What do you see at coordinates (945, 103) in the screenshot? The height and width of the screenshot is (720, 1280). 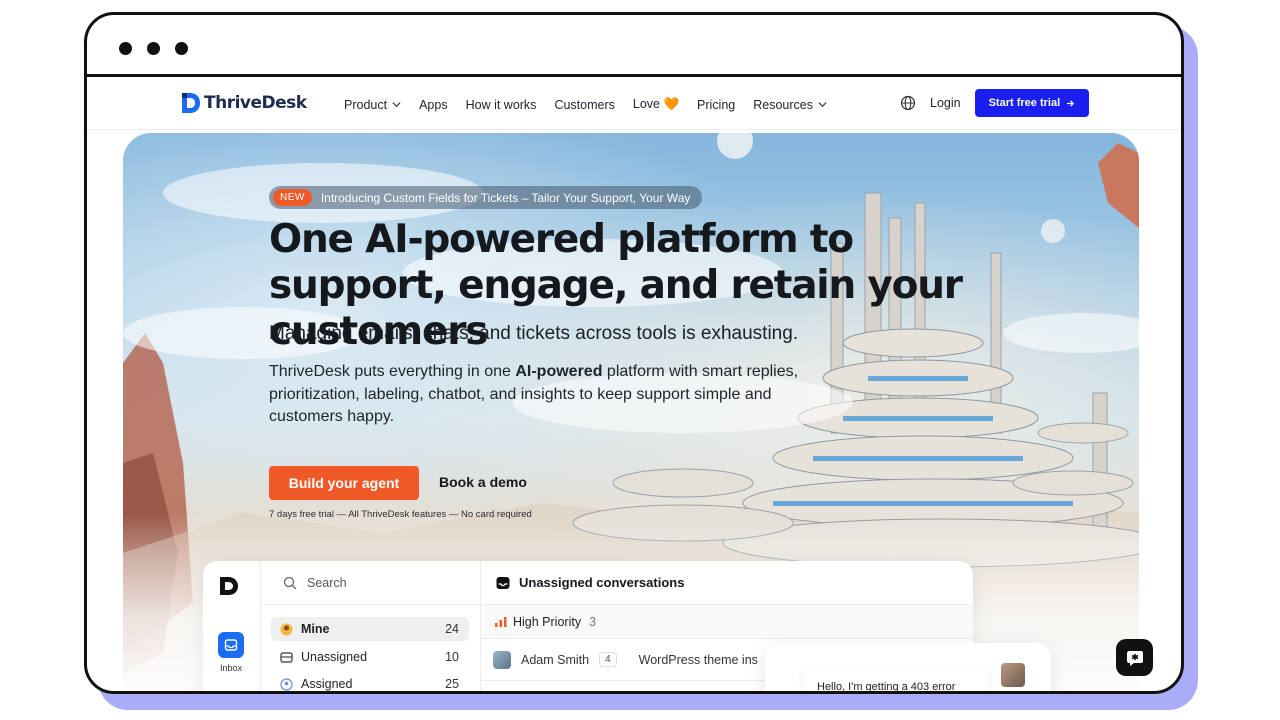 I see `login-link: Login` at bounding box center [945, 103].